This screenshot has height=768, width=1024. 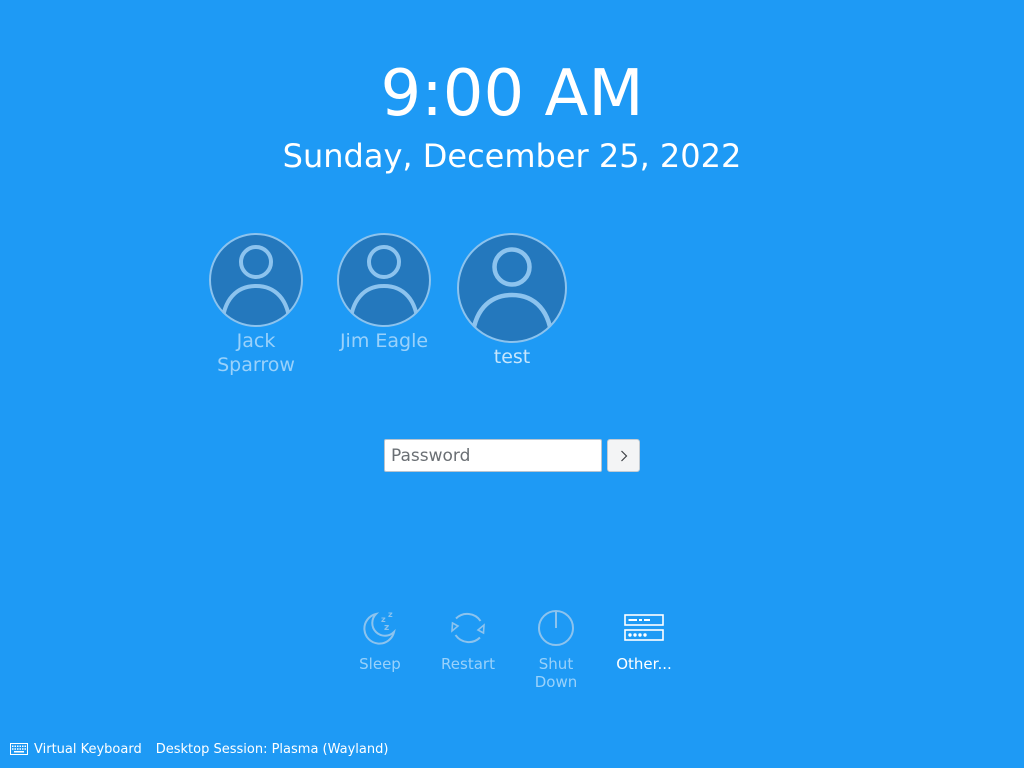 I want to click on desktop-session-label: Desktop Session: Plasma (Wayland), so click(x=272, y=749).